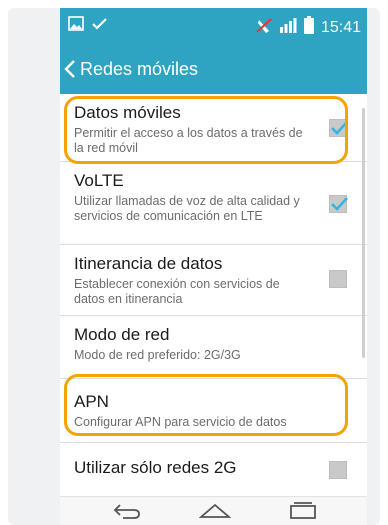 Image resolution: width=388 pixels, height=525 pixels. Describe the element at coordinates (127, 513) in the screenshot. I see `back-icon` at that location.